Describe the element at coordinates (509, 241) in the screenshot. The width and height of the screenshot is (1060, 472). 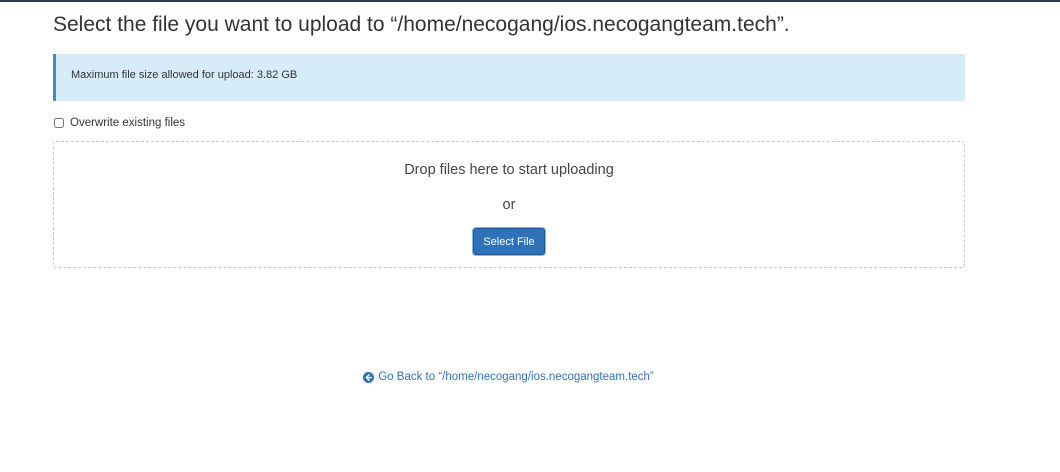
I see `select-file-button: Select File` at that location.